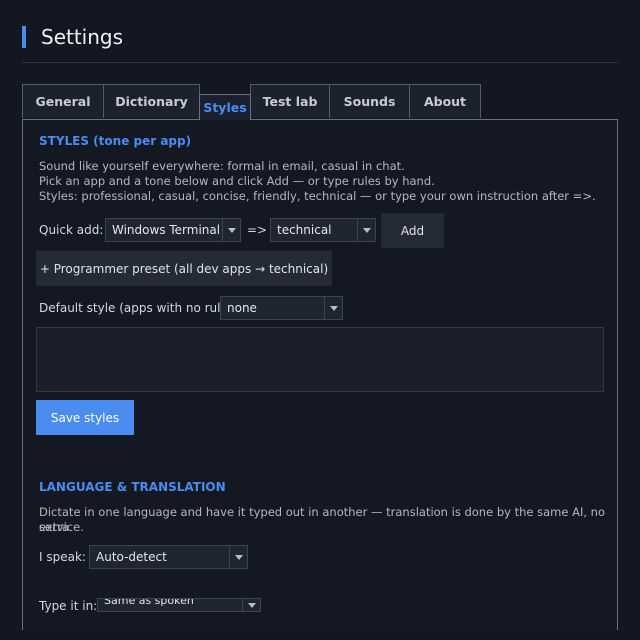 The width and height of the screenshot is (640, 640). I want to click on page-header: Settings, so click(72, 37).